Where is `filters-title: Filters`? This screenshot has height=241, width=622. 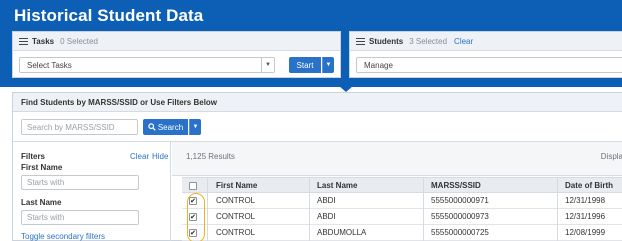 filters-title: Filters is located at coordinates (33, 156).